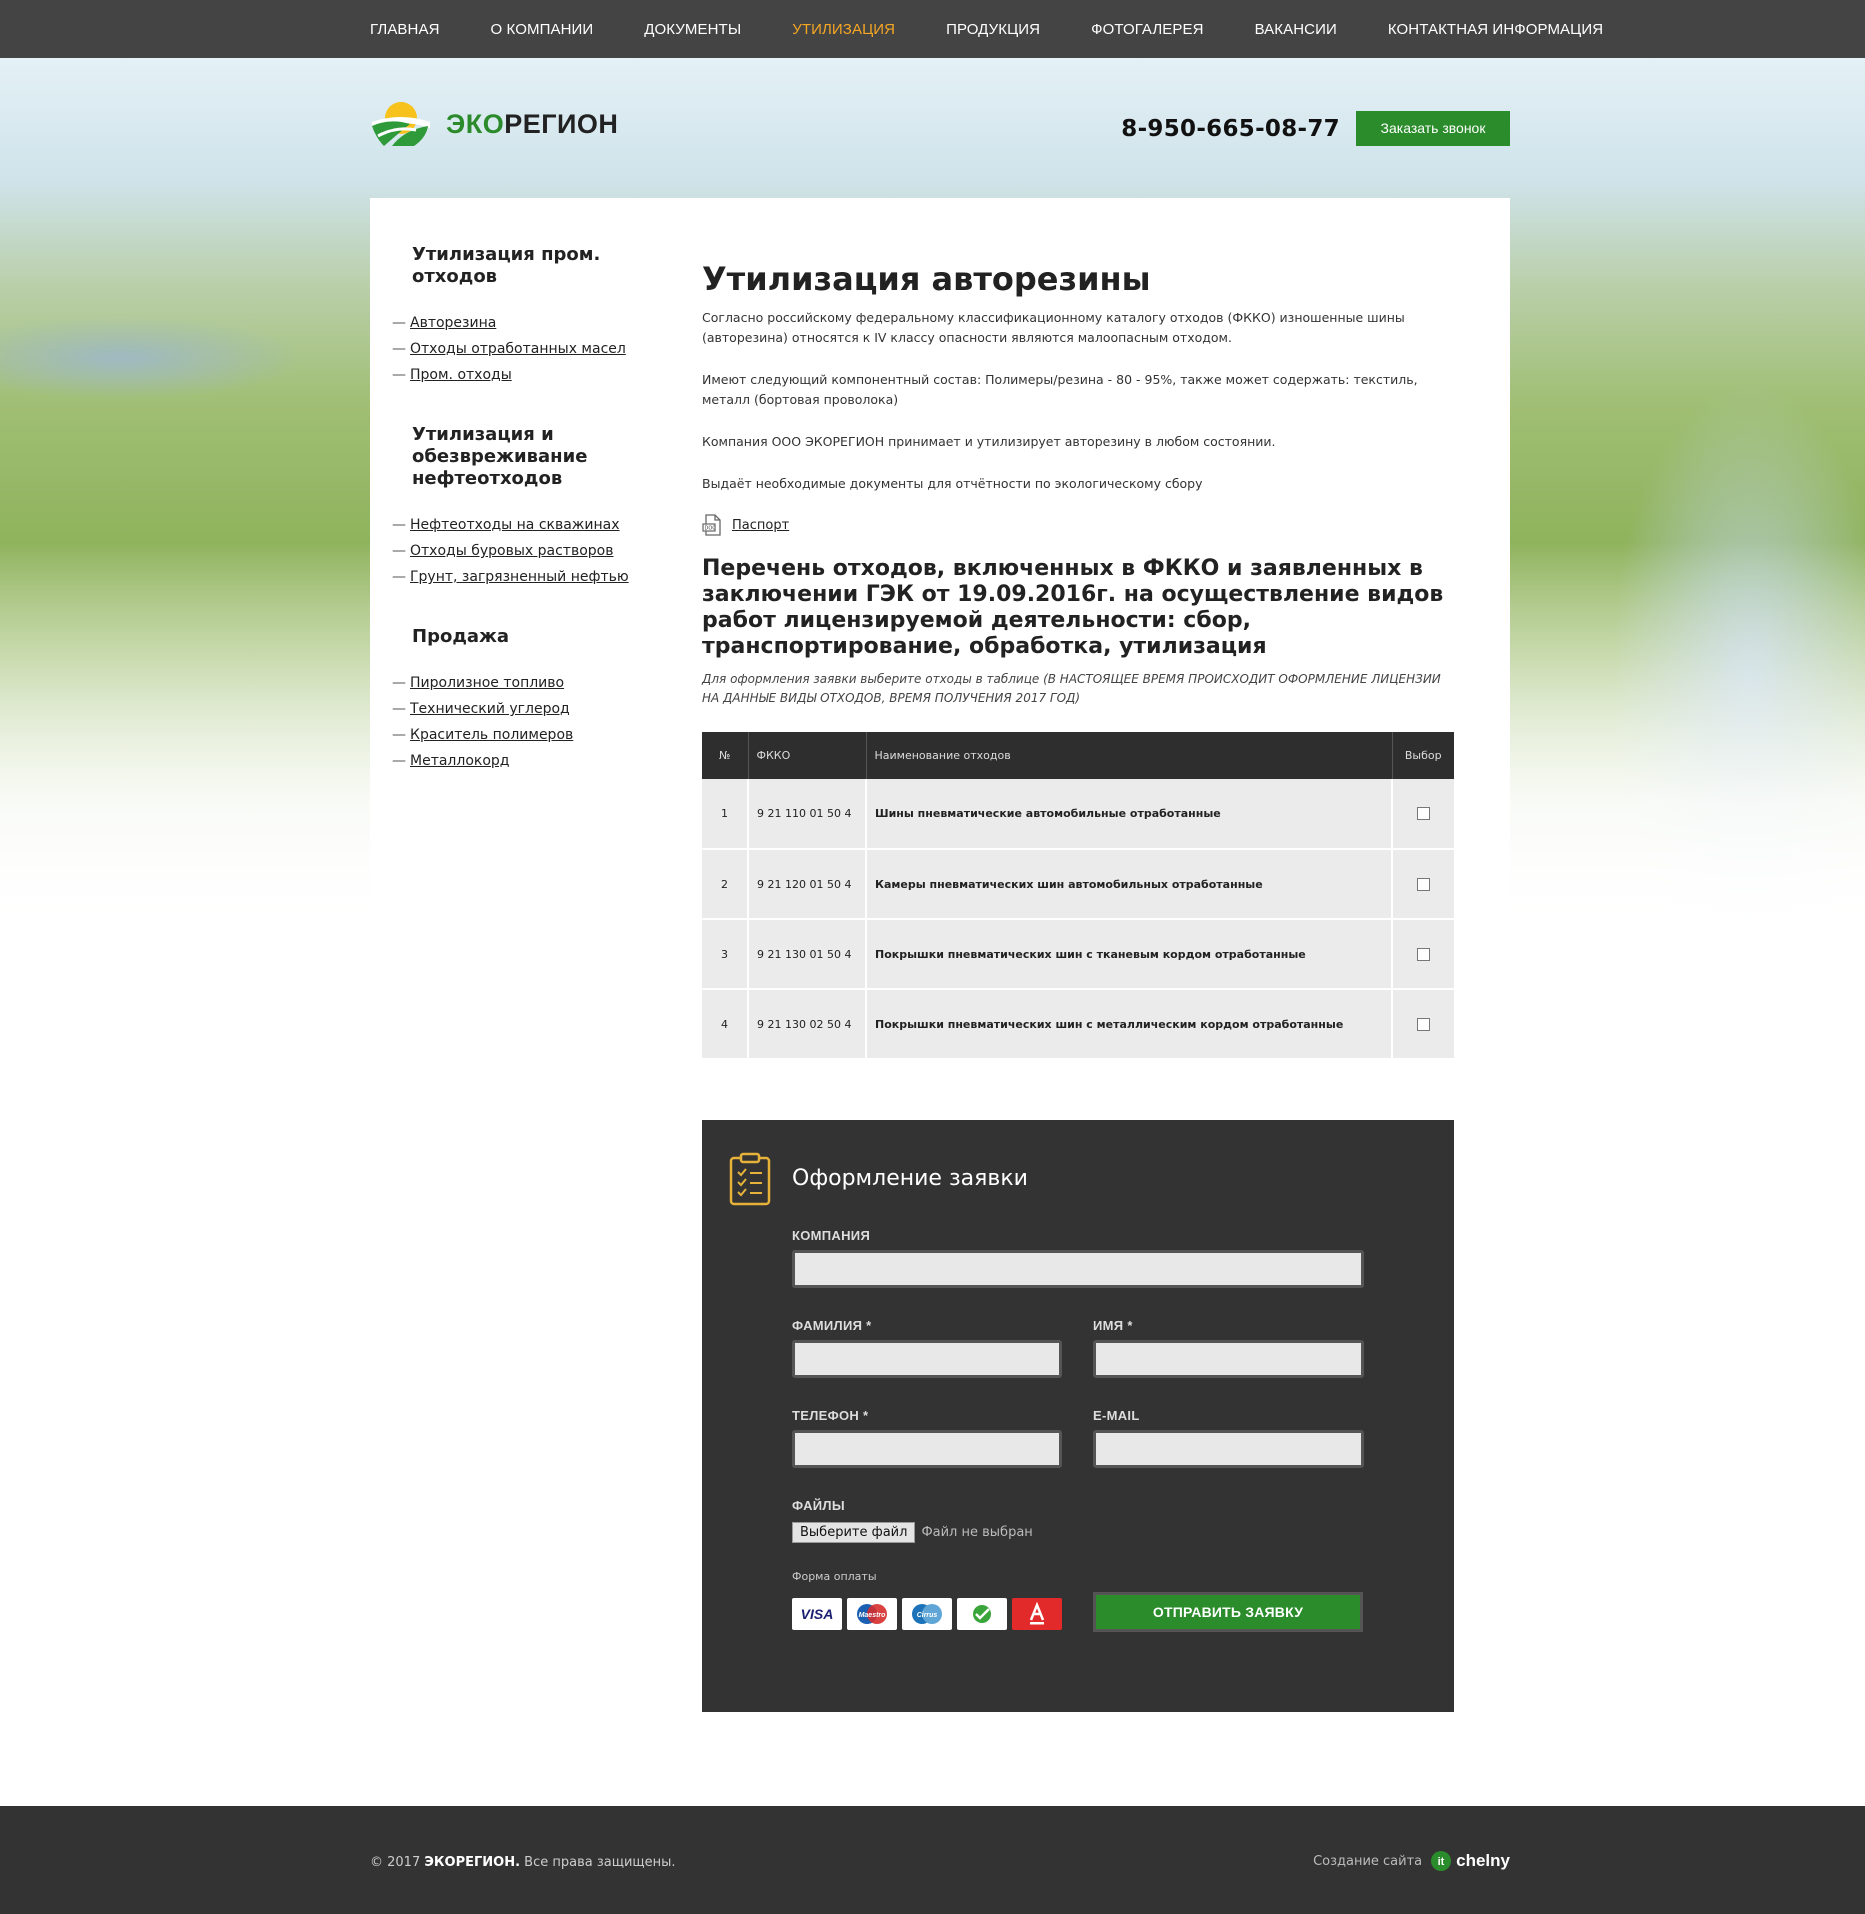  Describe the element at coordinates (725, 954) in the screenshot. I see `row-number: 3` at that location.